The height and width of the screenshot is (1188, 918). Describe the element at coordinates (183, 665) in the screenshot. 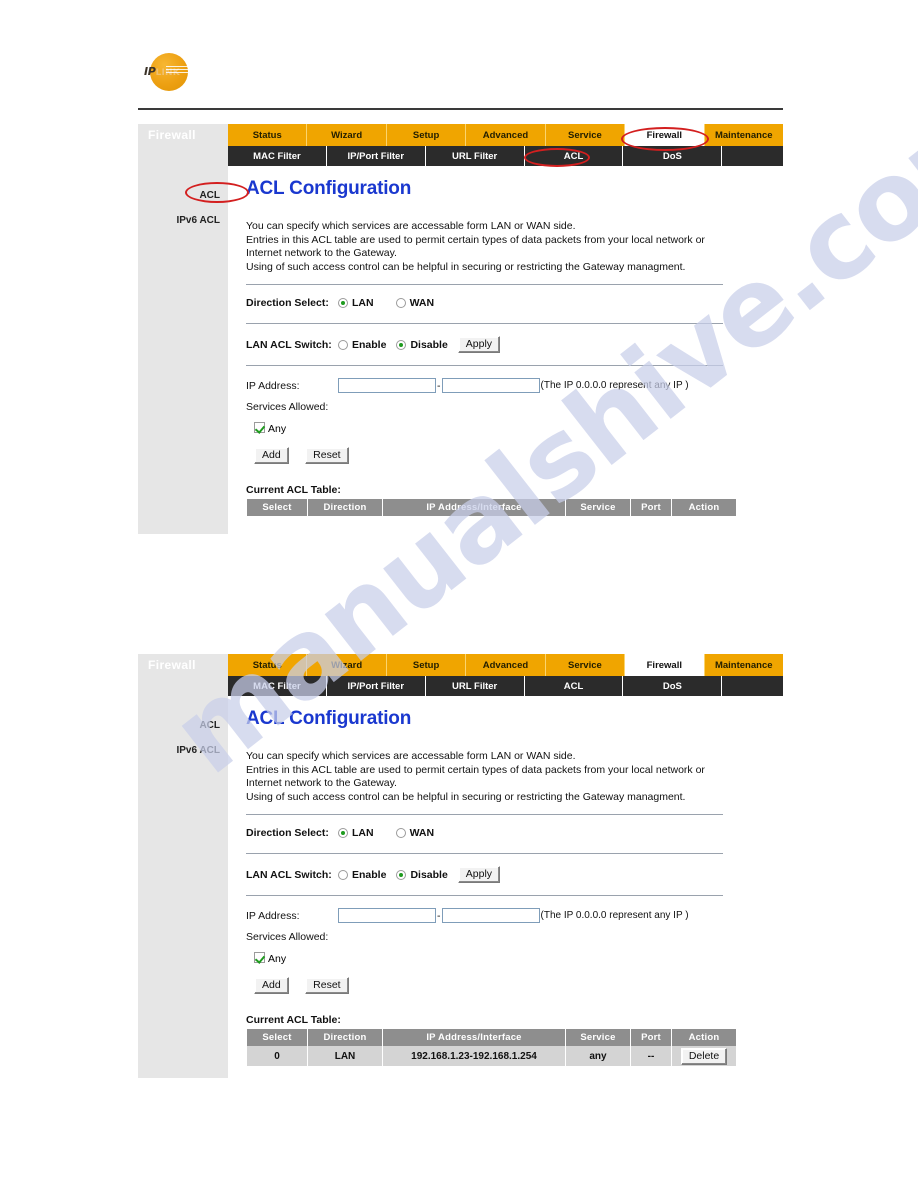

I see `sidebar-header-2: Firewall` at that location.